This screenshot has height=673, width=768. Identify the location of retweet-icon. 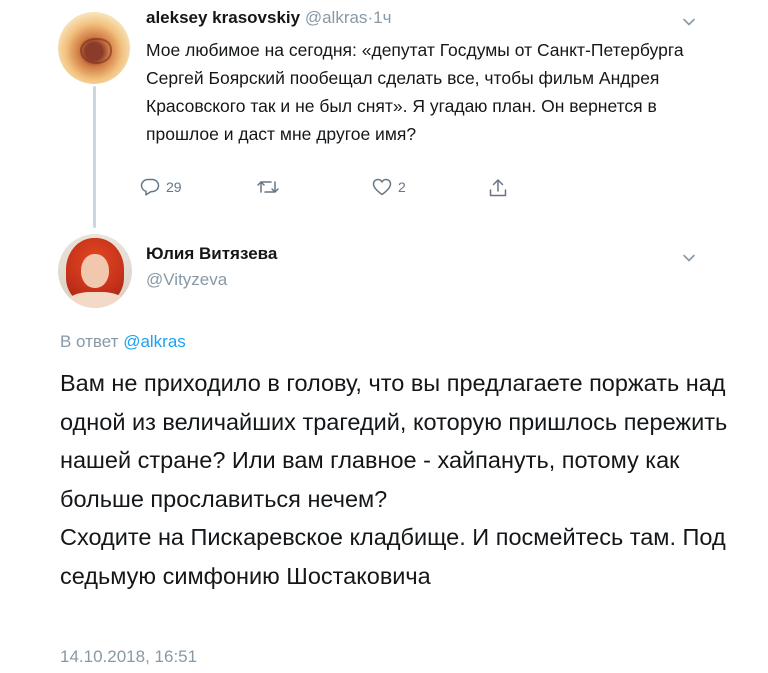
(268, 187).